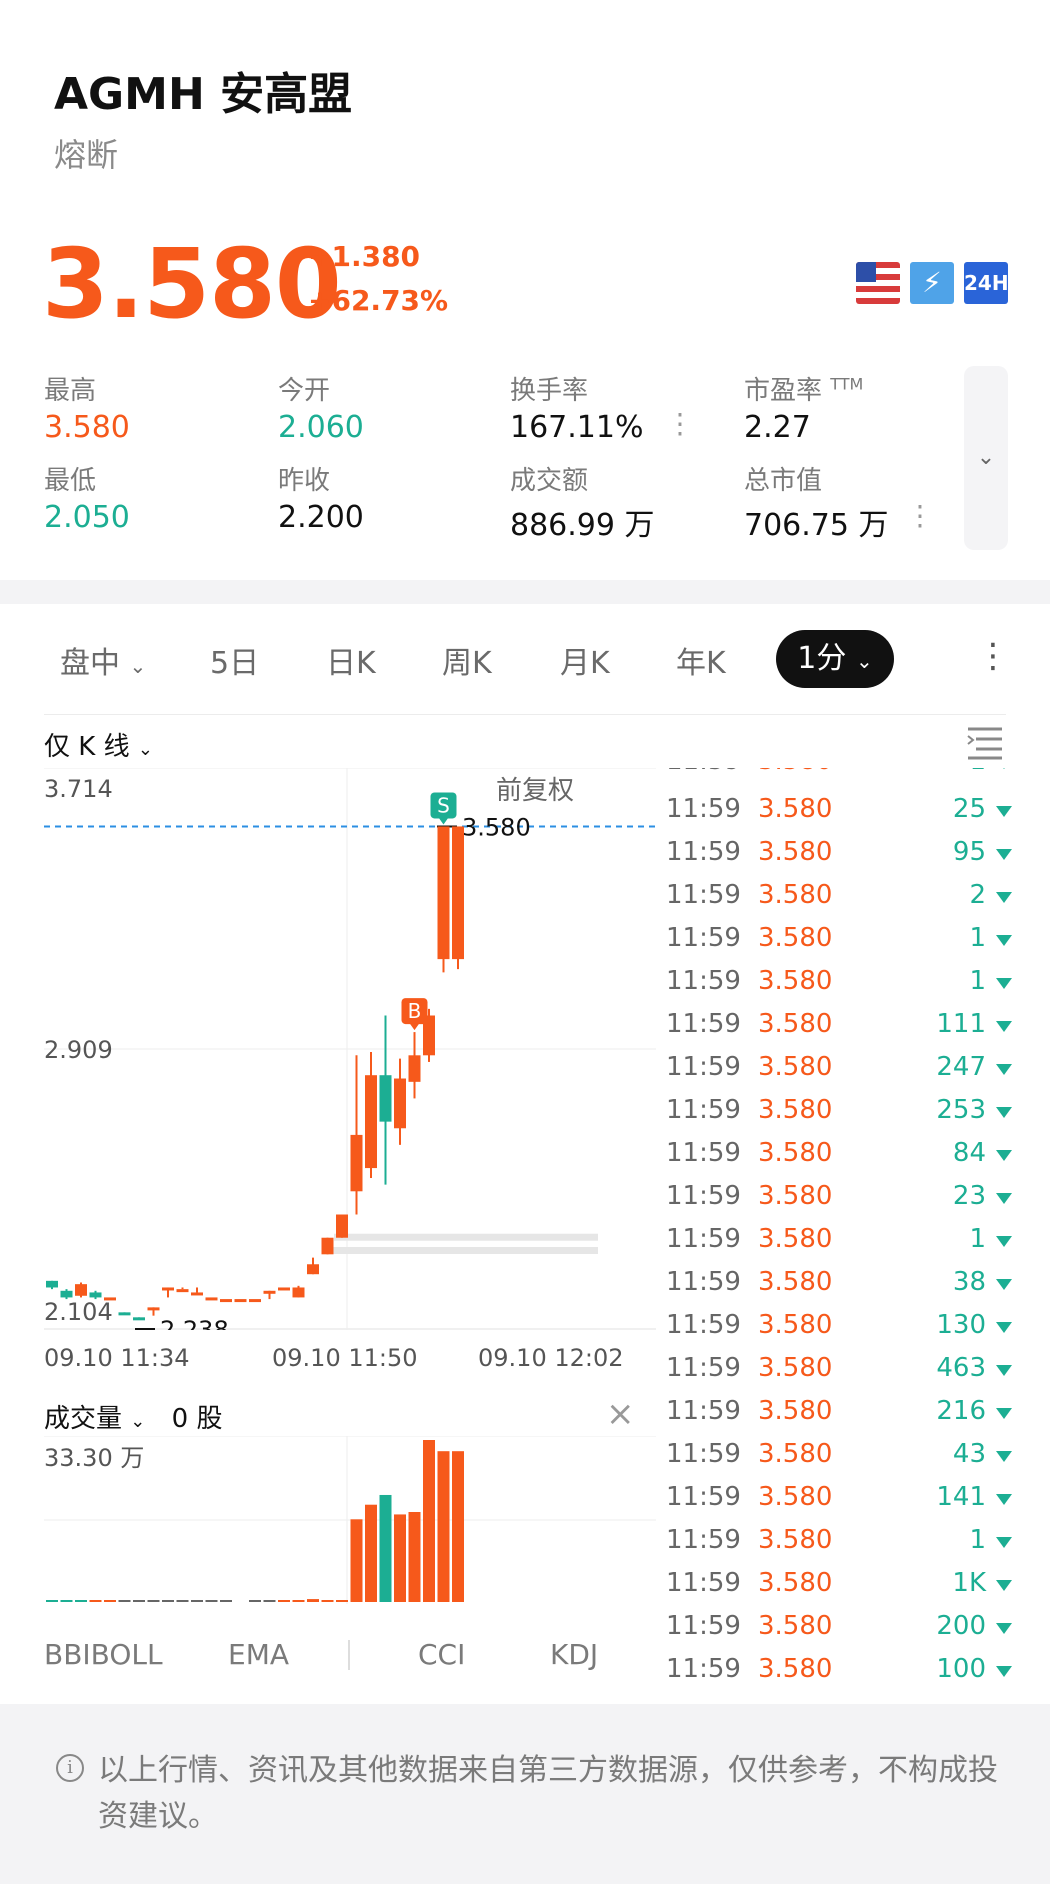  What do you see at coordinates (351, 660) in the screenshot?
I see `tab-day-k: 日K` at bounding box center [351, 660].